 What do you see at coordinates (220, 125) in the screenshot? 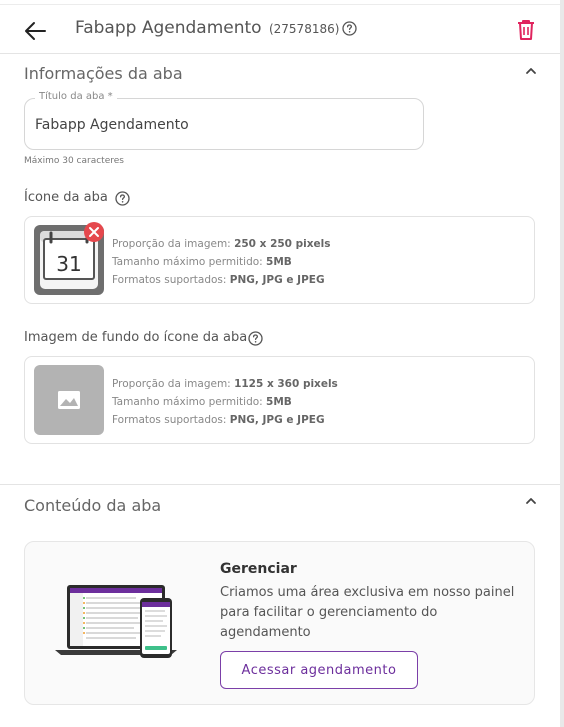
I see `tab-title-input` at bounding box center [220, 125].